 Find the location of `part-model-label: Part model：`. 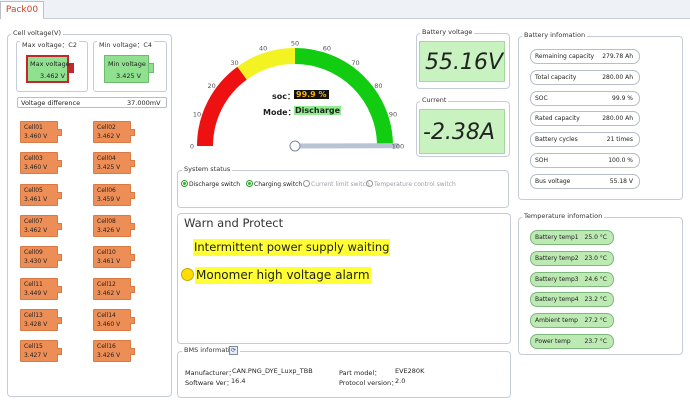

part-model-label: Part model： is located at coordinates (360, 373).